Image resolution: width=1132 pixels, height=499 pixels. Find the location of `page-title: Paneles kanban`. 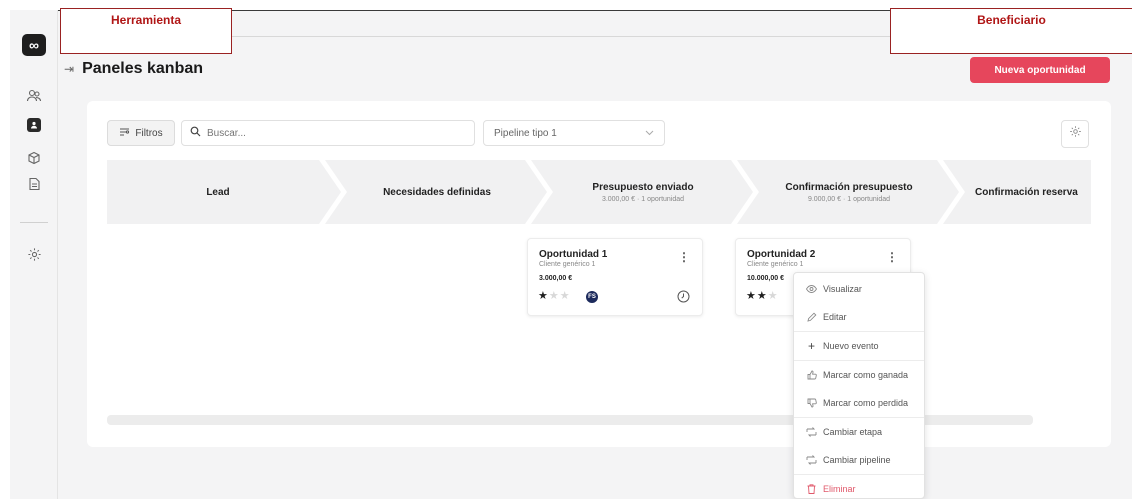

page-title: Paneles kanban is located at coordinates (143, 68).